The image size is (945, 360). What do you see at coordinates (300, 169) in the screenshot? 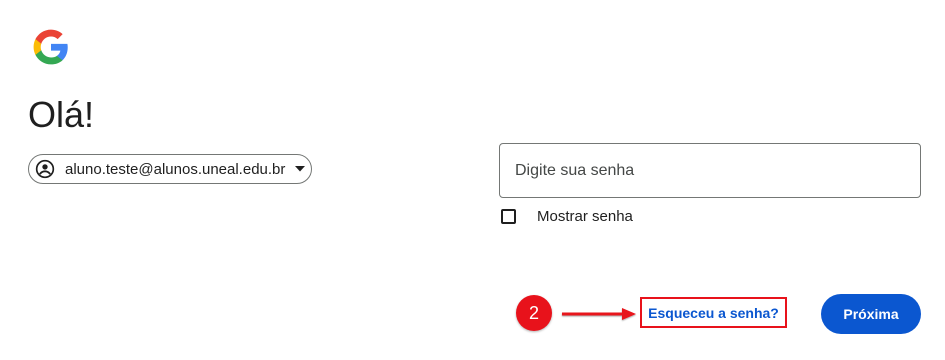
I see `caret-down-icon` at bounding box center [300, 169].